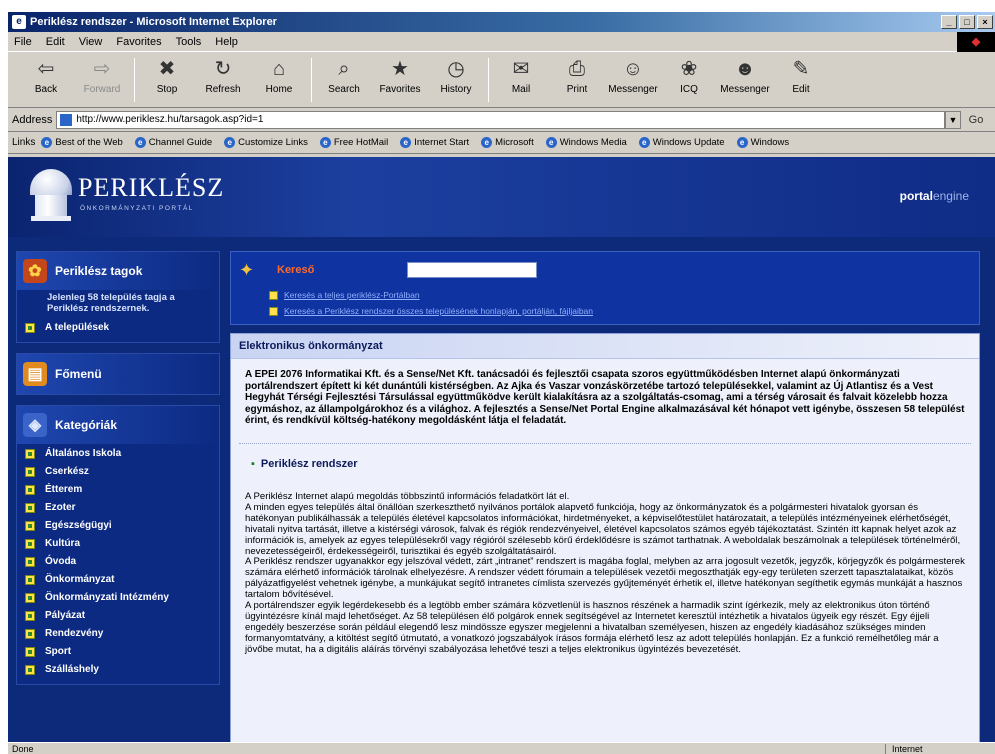  What do you see at coordinates (82, 142) in the screenshot?
I see `link-item: e Best of the Web` at bounding box center [82, 142].